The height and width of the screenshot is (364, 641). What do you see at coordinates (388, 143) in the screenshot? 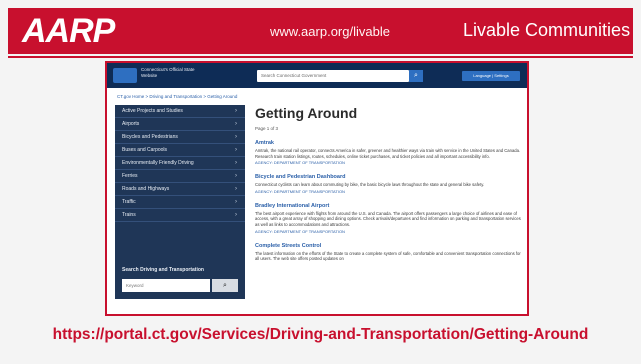
I see `entry-title-link: Amtrak` at bounding box center [388, 143].